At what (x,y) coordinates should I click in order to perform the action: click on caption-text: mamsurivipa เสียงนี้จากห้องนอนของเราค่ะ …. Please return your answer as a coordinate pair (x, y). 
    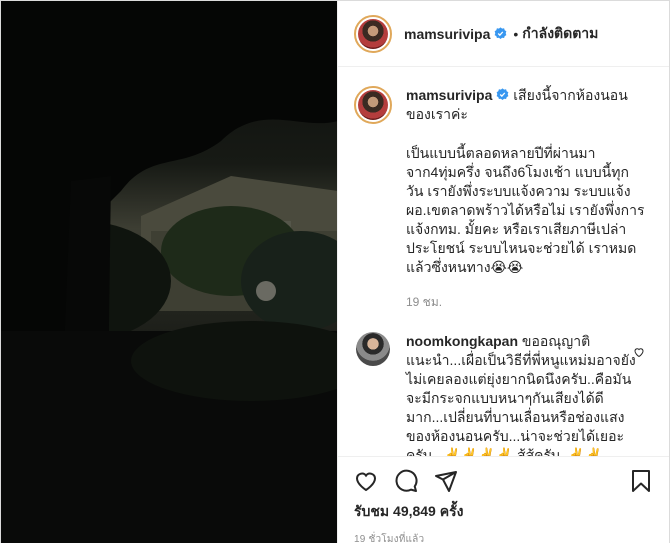
    Looking at the image, I should click on (526, 199).